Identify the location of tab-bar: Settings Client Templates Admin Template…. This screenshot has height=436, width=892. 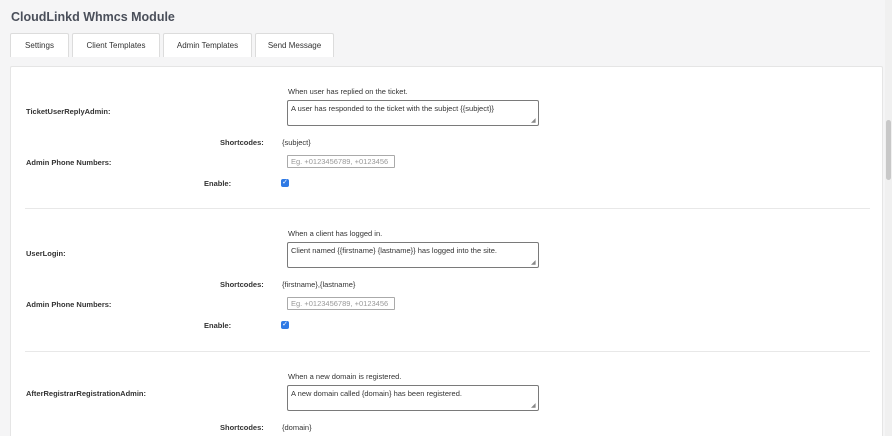
(173, 45).